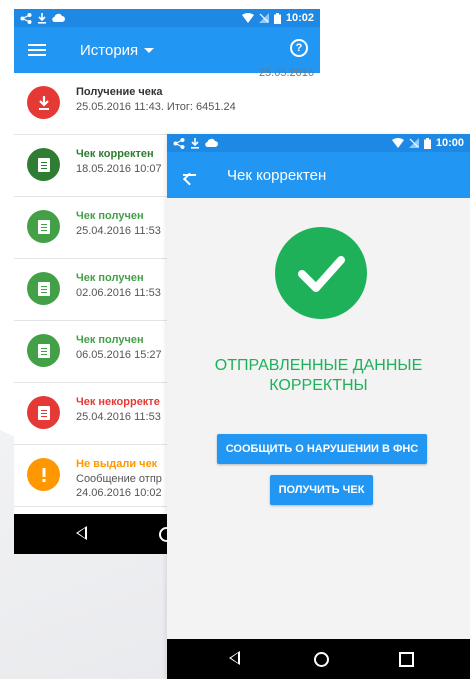 The image size is (470, 679). Describe the element at coordinates (119, 493) in the screenshot. I see `list-item-date: 24.06.2016 10:02` at that location.